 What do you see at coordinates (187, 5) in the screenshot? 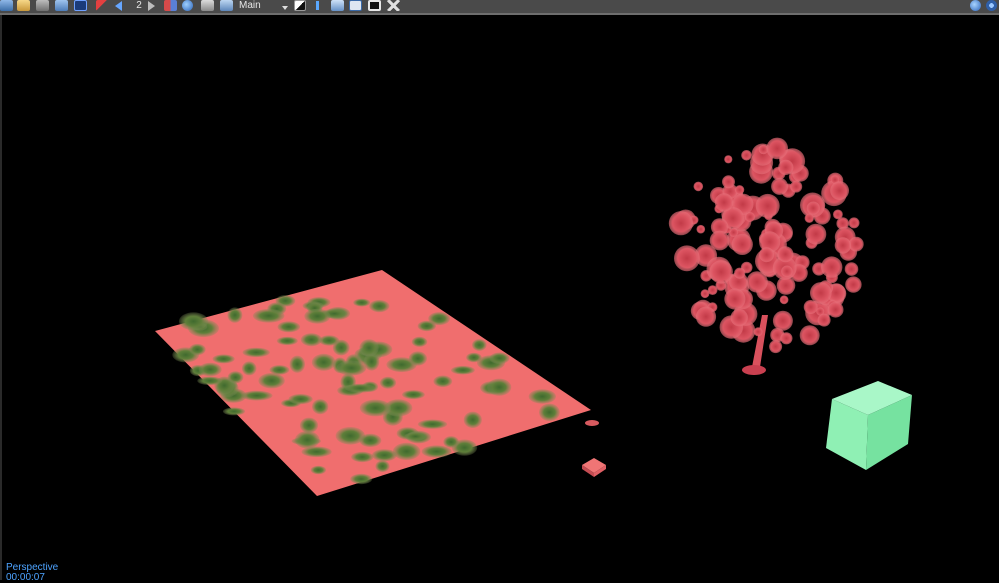
I see `globe-button` at bounding box center [187, 5].